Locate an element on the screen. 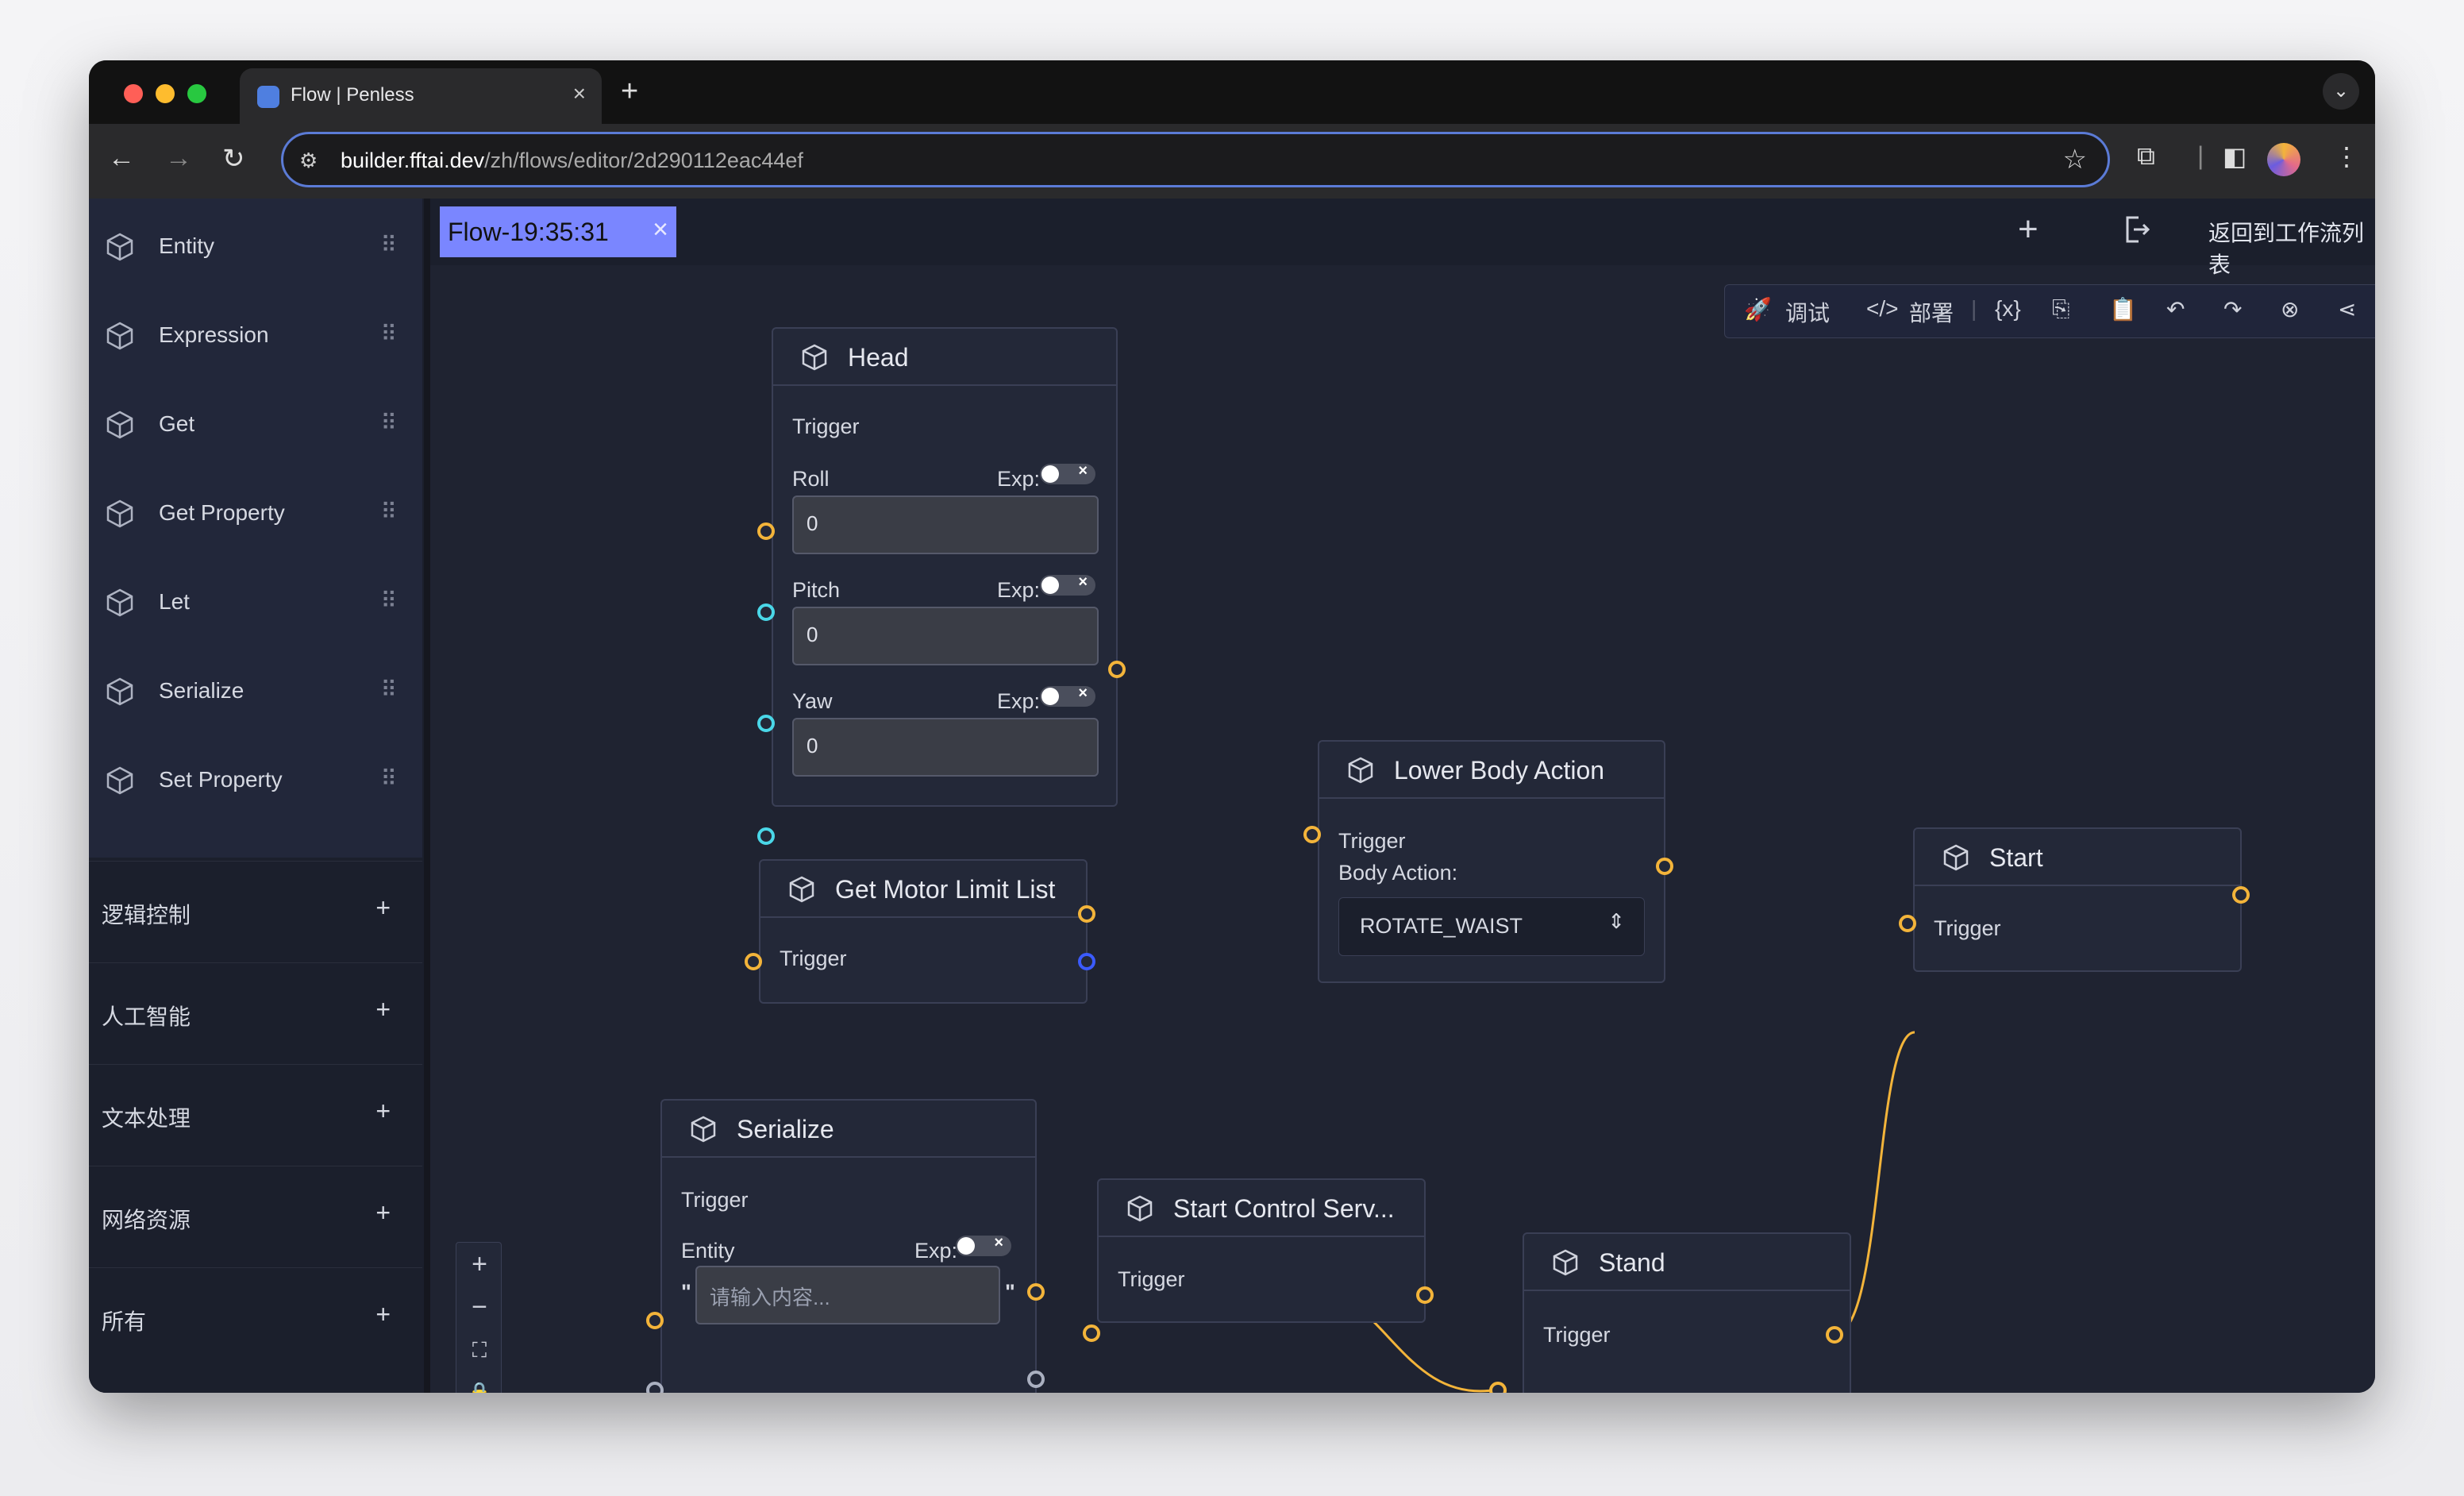 The height and width of the screenshot is (1496, 2464). sidebar-node-item: Serialize ⠿ is located at coordinates (255, 690).